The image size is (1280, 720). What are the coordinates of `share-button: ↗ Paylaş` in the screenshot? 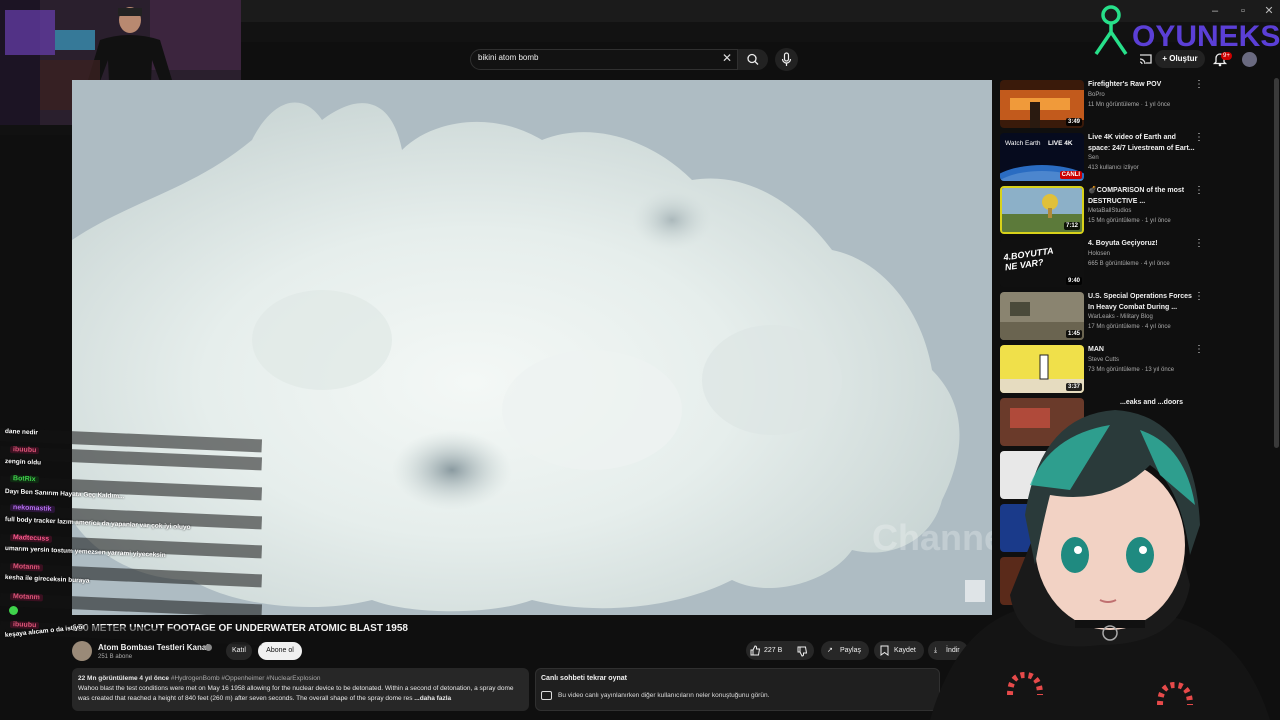 It's located at (845, 650).